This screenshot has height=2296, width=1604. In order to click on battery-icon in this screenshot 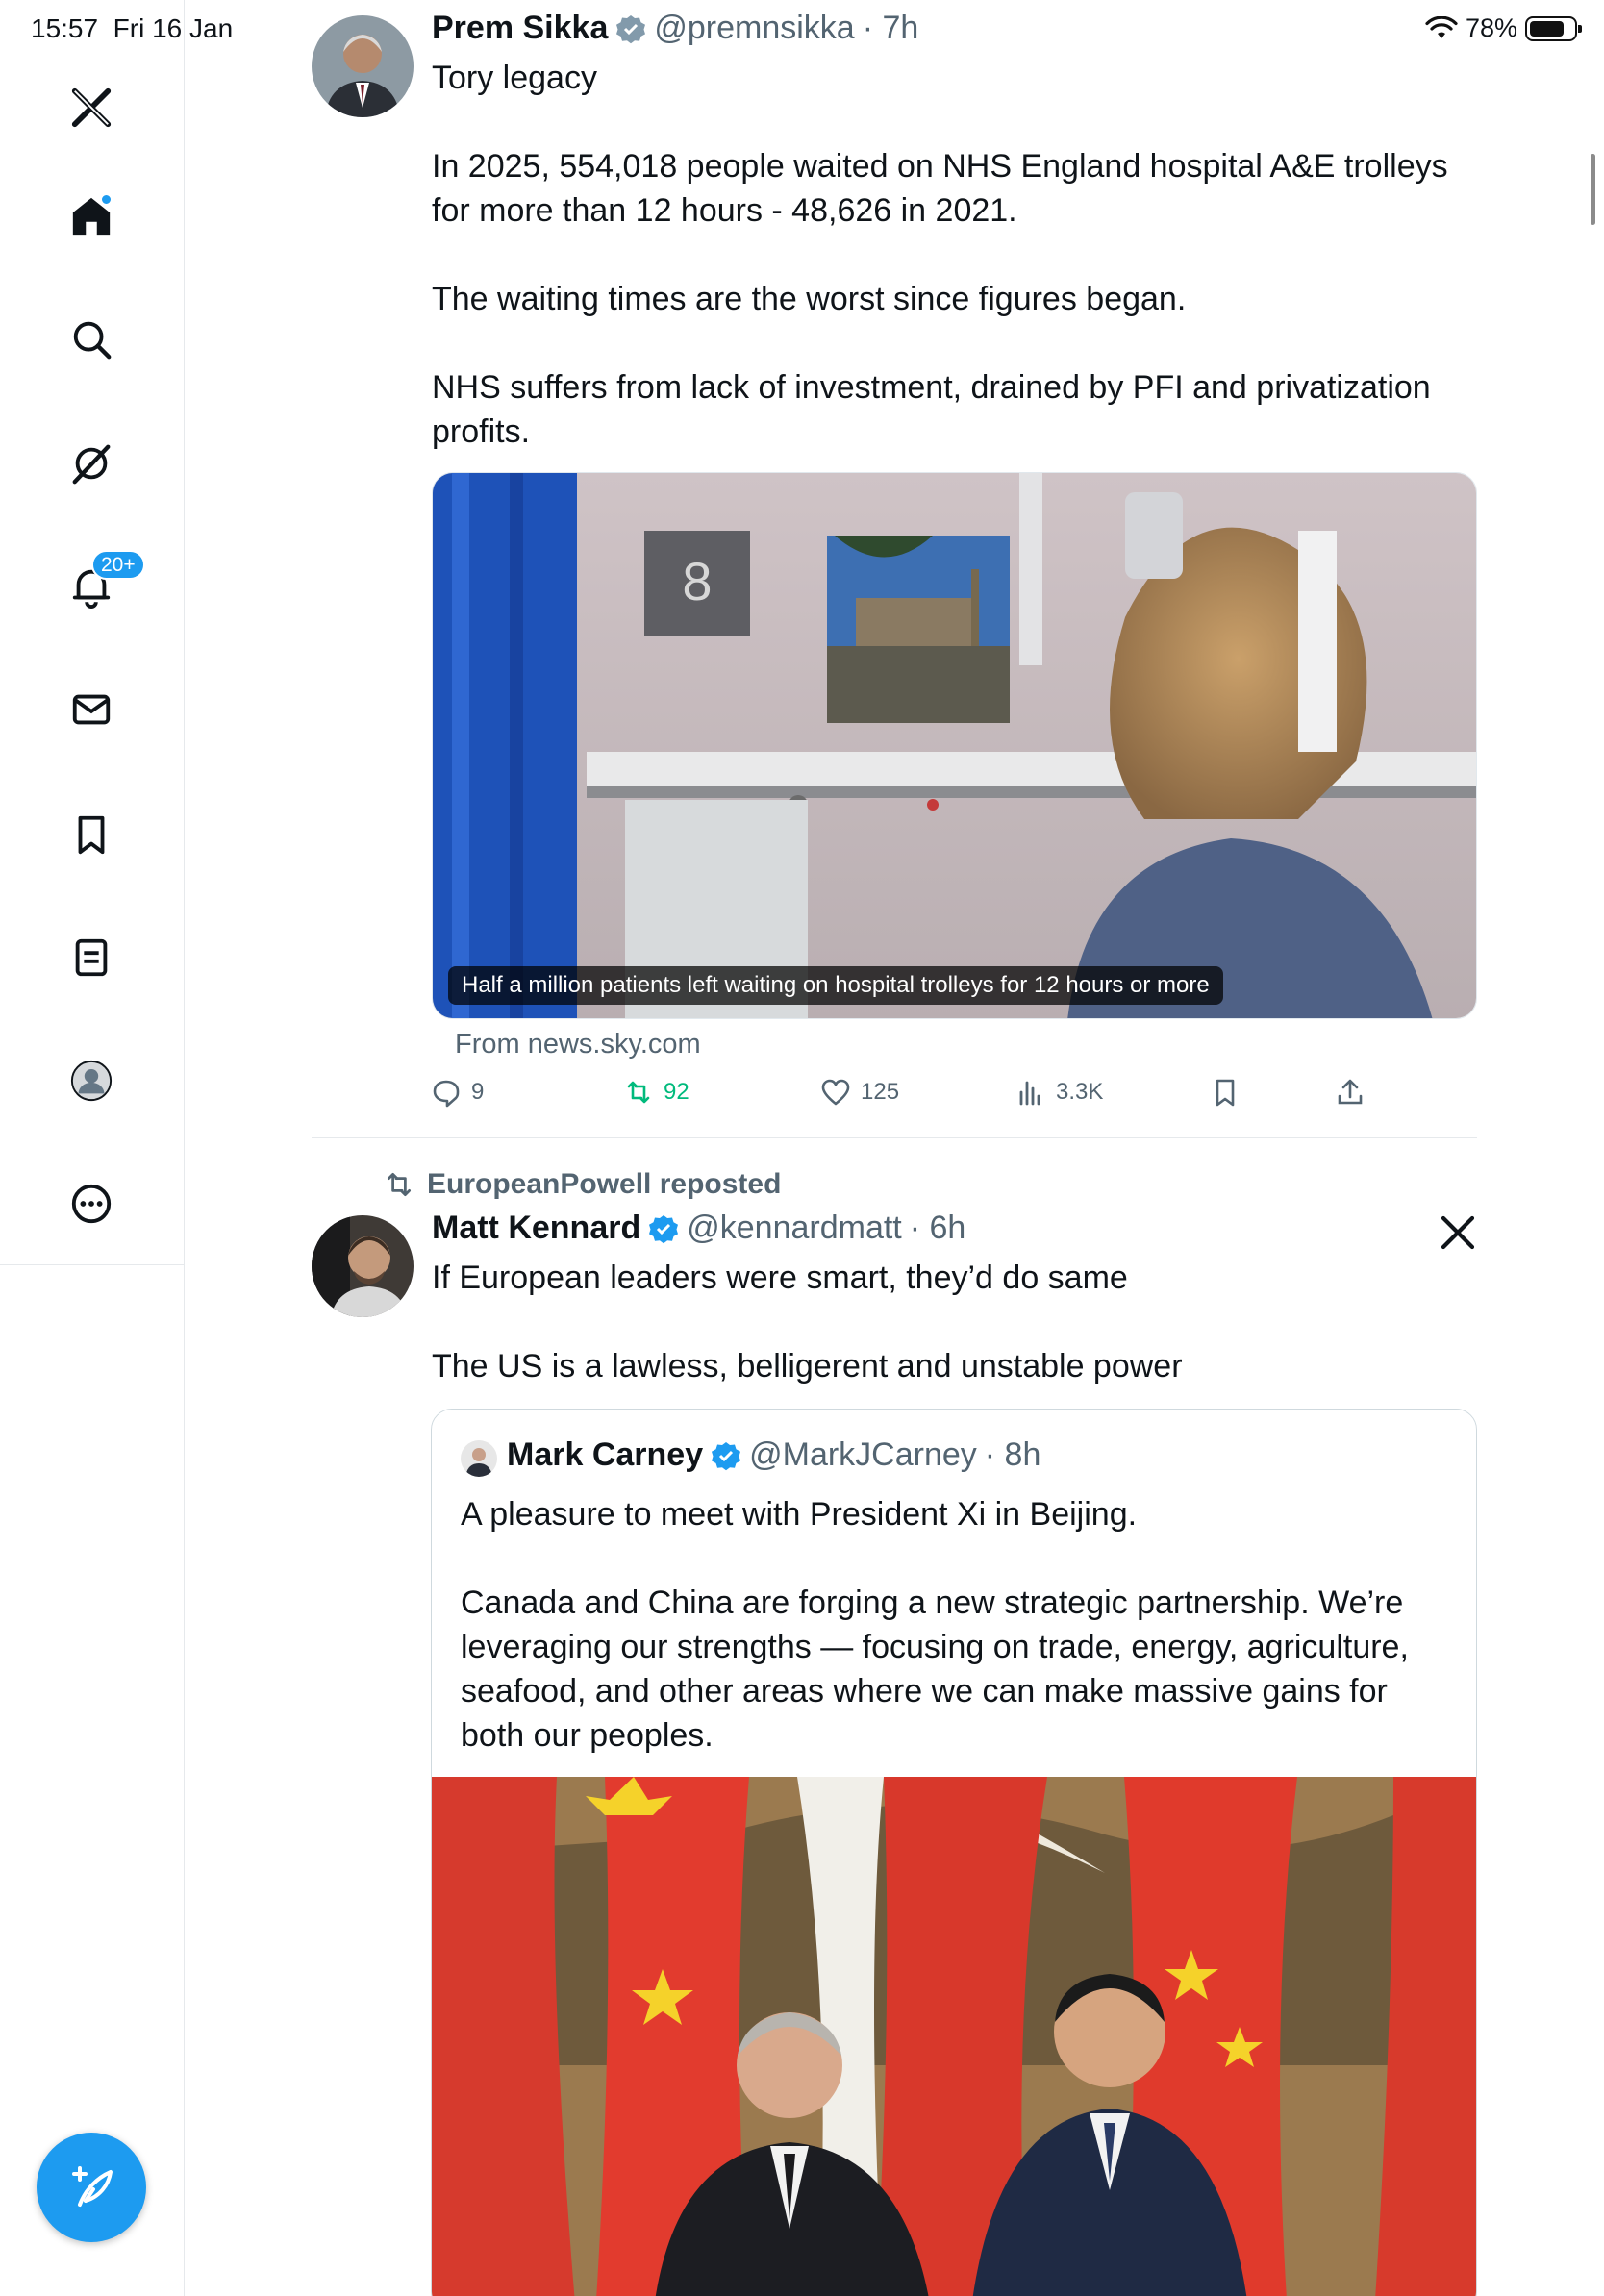, I will do `click(1553, 28)`.